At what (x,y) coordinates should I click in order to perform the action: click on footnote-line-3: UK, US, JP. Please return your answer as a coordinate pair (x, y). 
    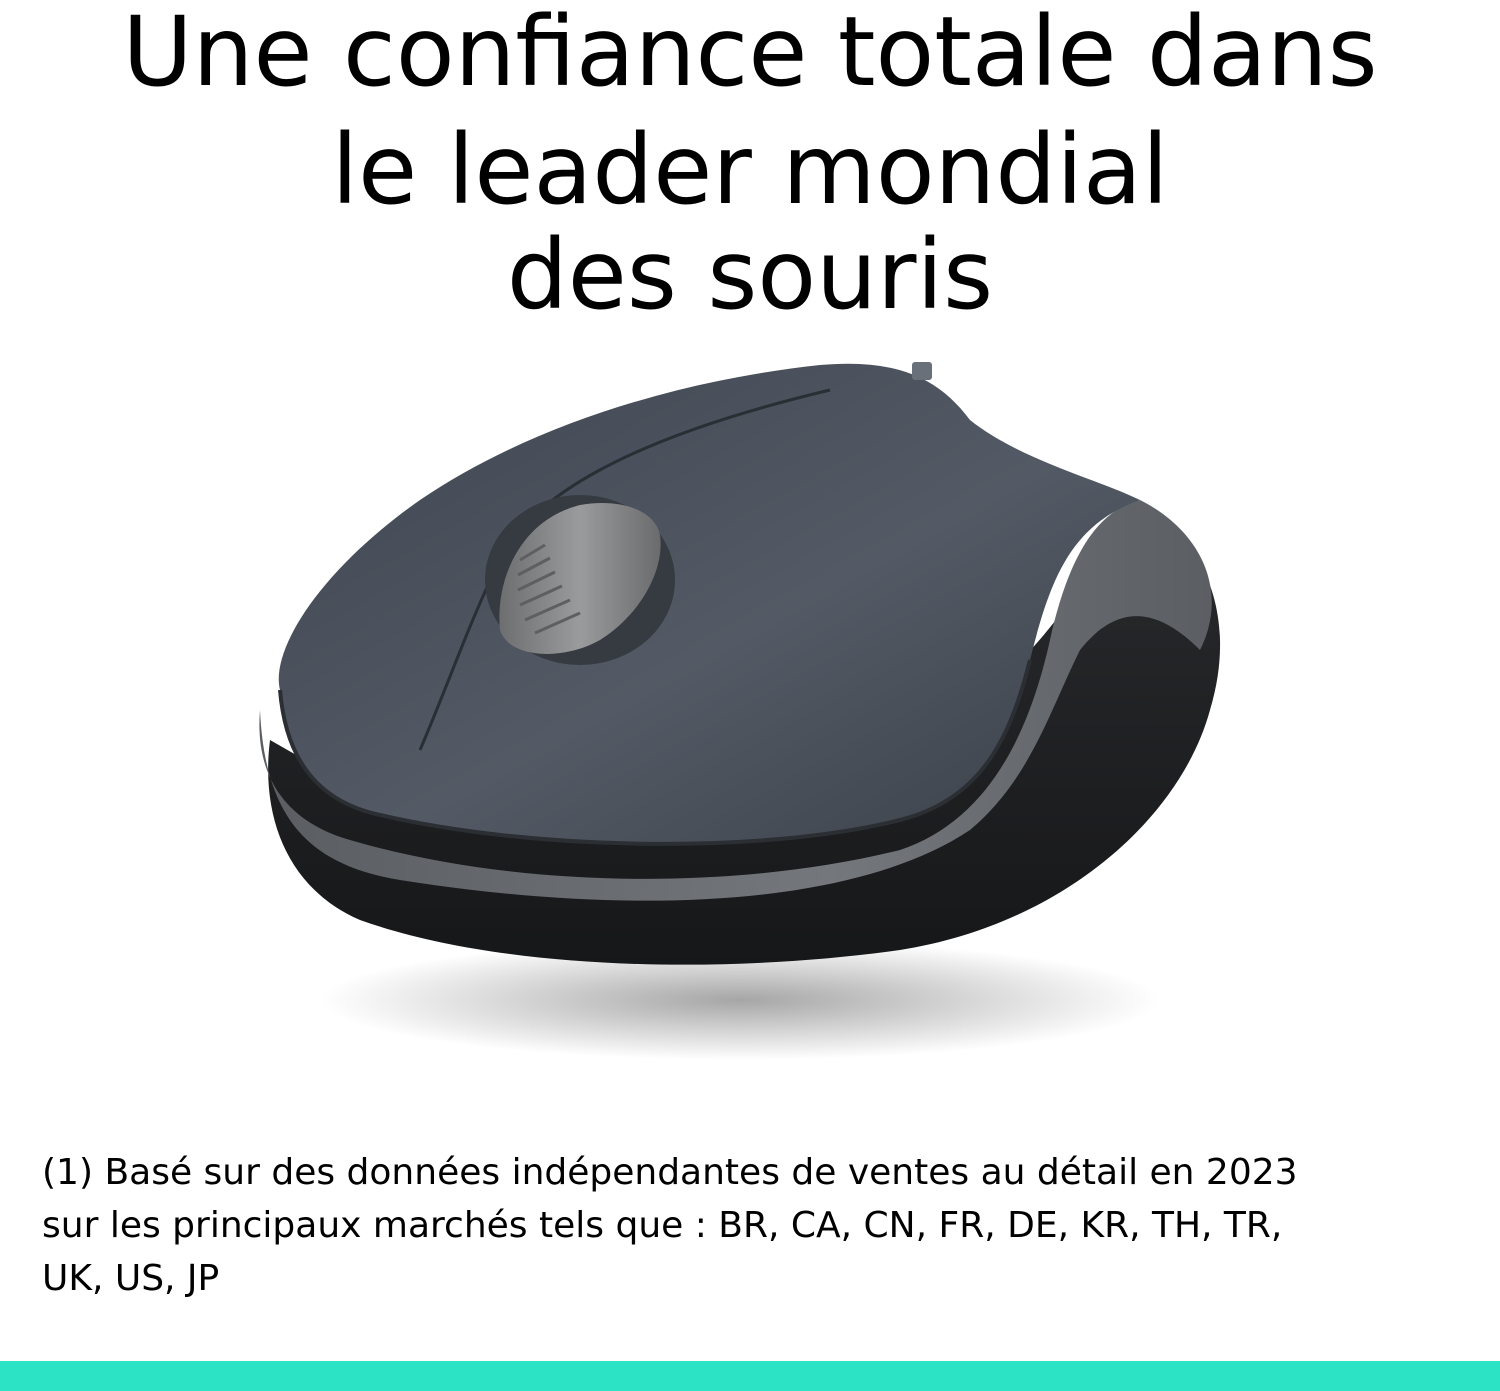
    Looking at the image, I should click on (131, 1278).